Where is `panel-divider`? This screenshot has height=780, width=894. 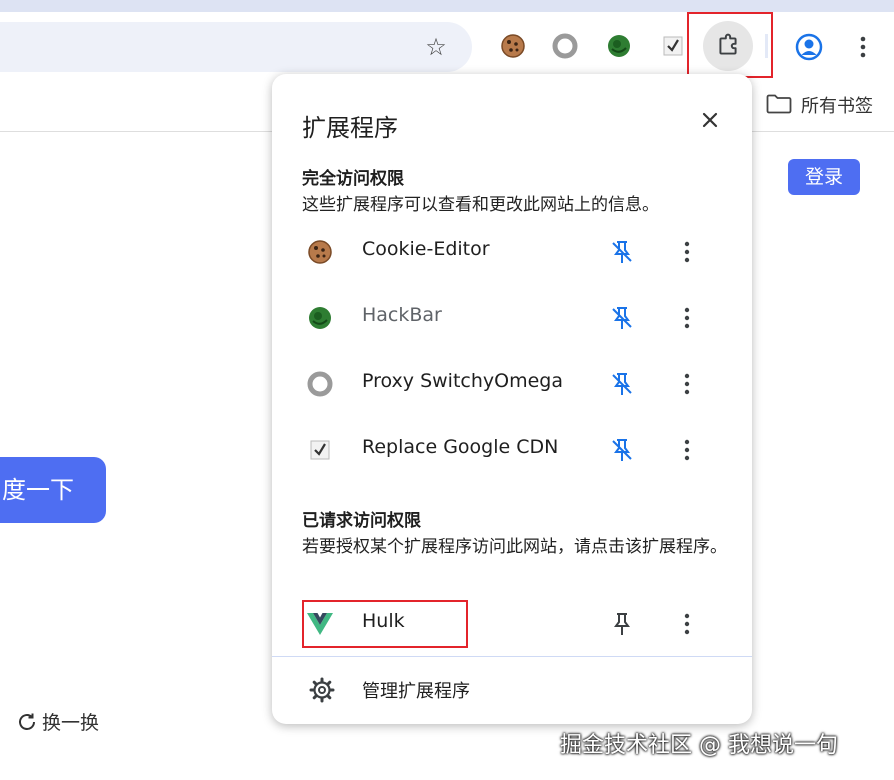
panel-divider is located at coordinates (512, 656).